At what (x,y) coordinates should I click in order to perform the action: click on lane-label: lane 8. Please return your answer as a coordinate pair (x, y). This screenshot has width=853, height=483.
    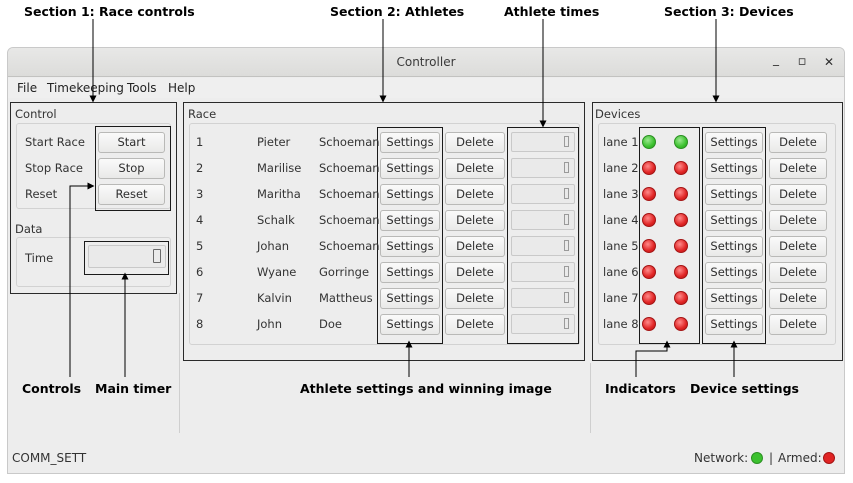
    Looking at the image, I should click on (621, 324).